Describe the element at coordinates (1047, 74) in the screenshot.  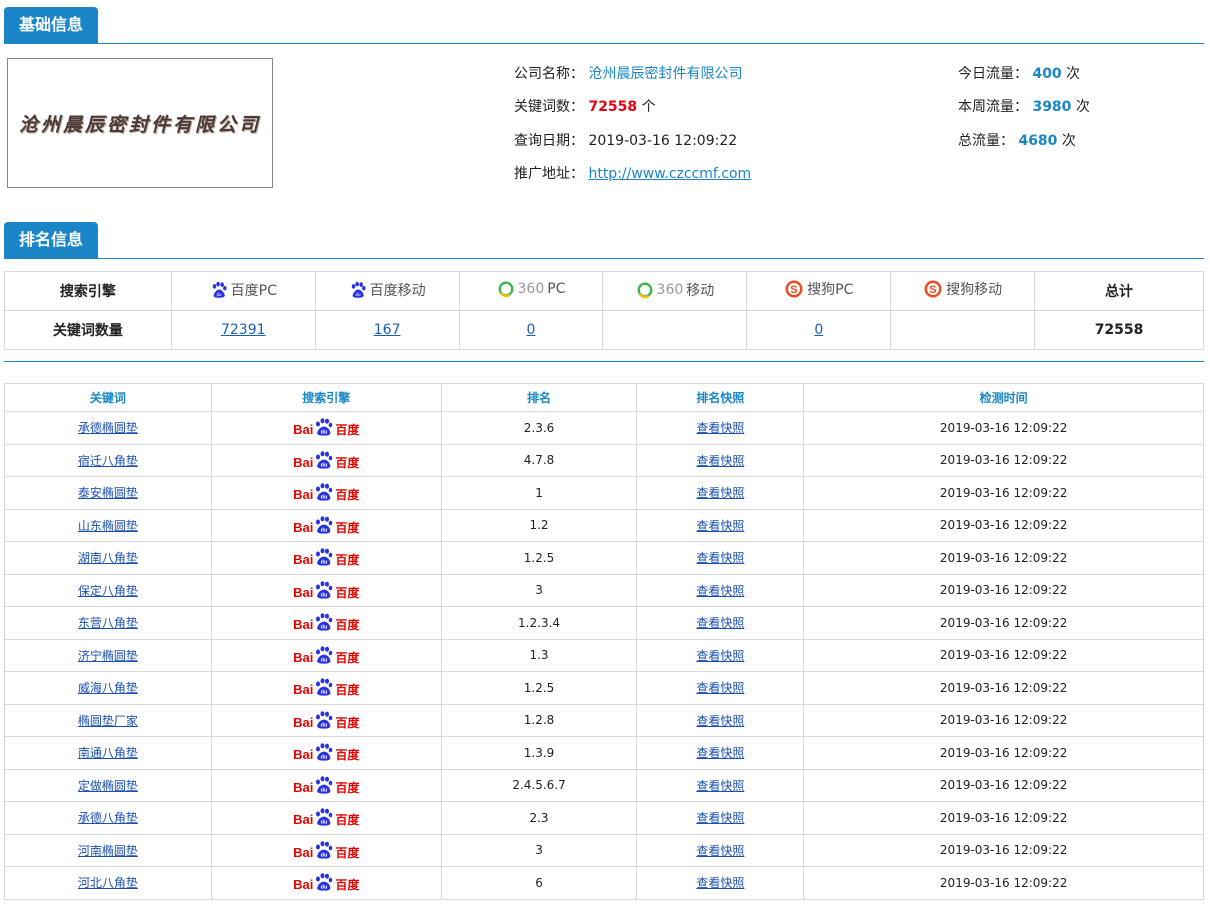
I see `traffic-today-value: 400` at that location.